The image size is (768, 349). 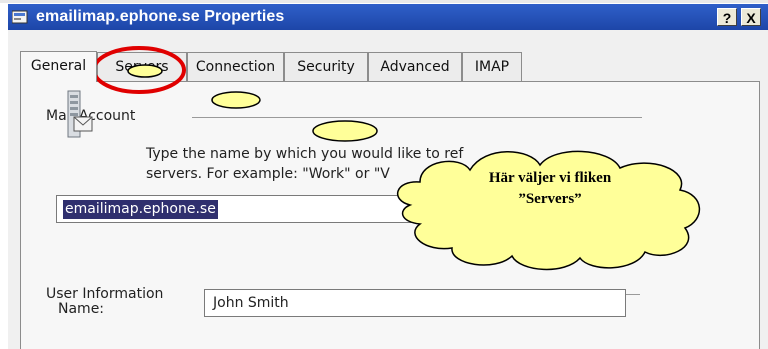 I want to click on callout-text: Här väljer vi fliken ”Servers”, so click(x=550, y=189).